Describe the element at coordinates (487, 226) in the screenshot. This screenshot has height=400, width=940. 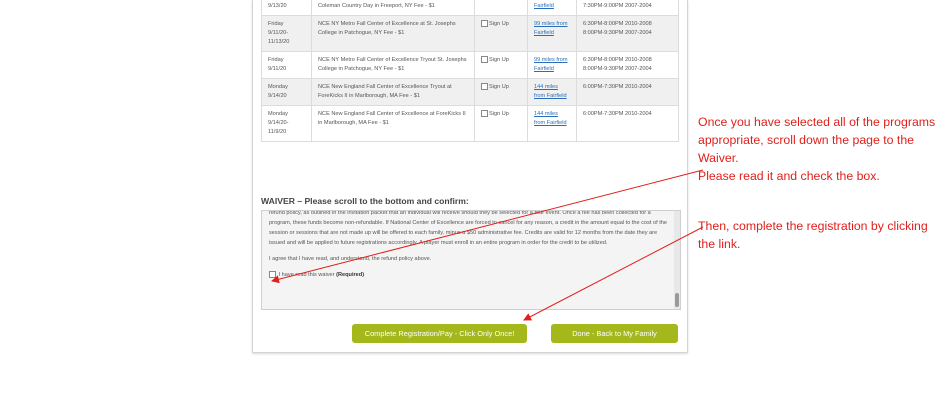
I see `arrow-to-waiver-checkbox` at that location.